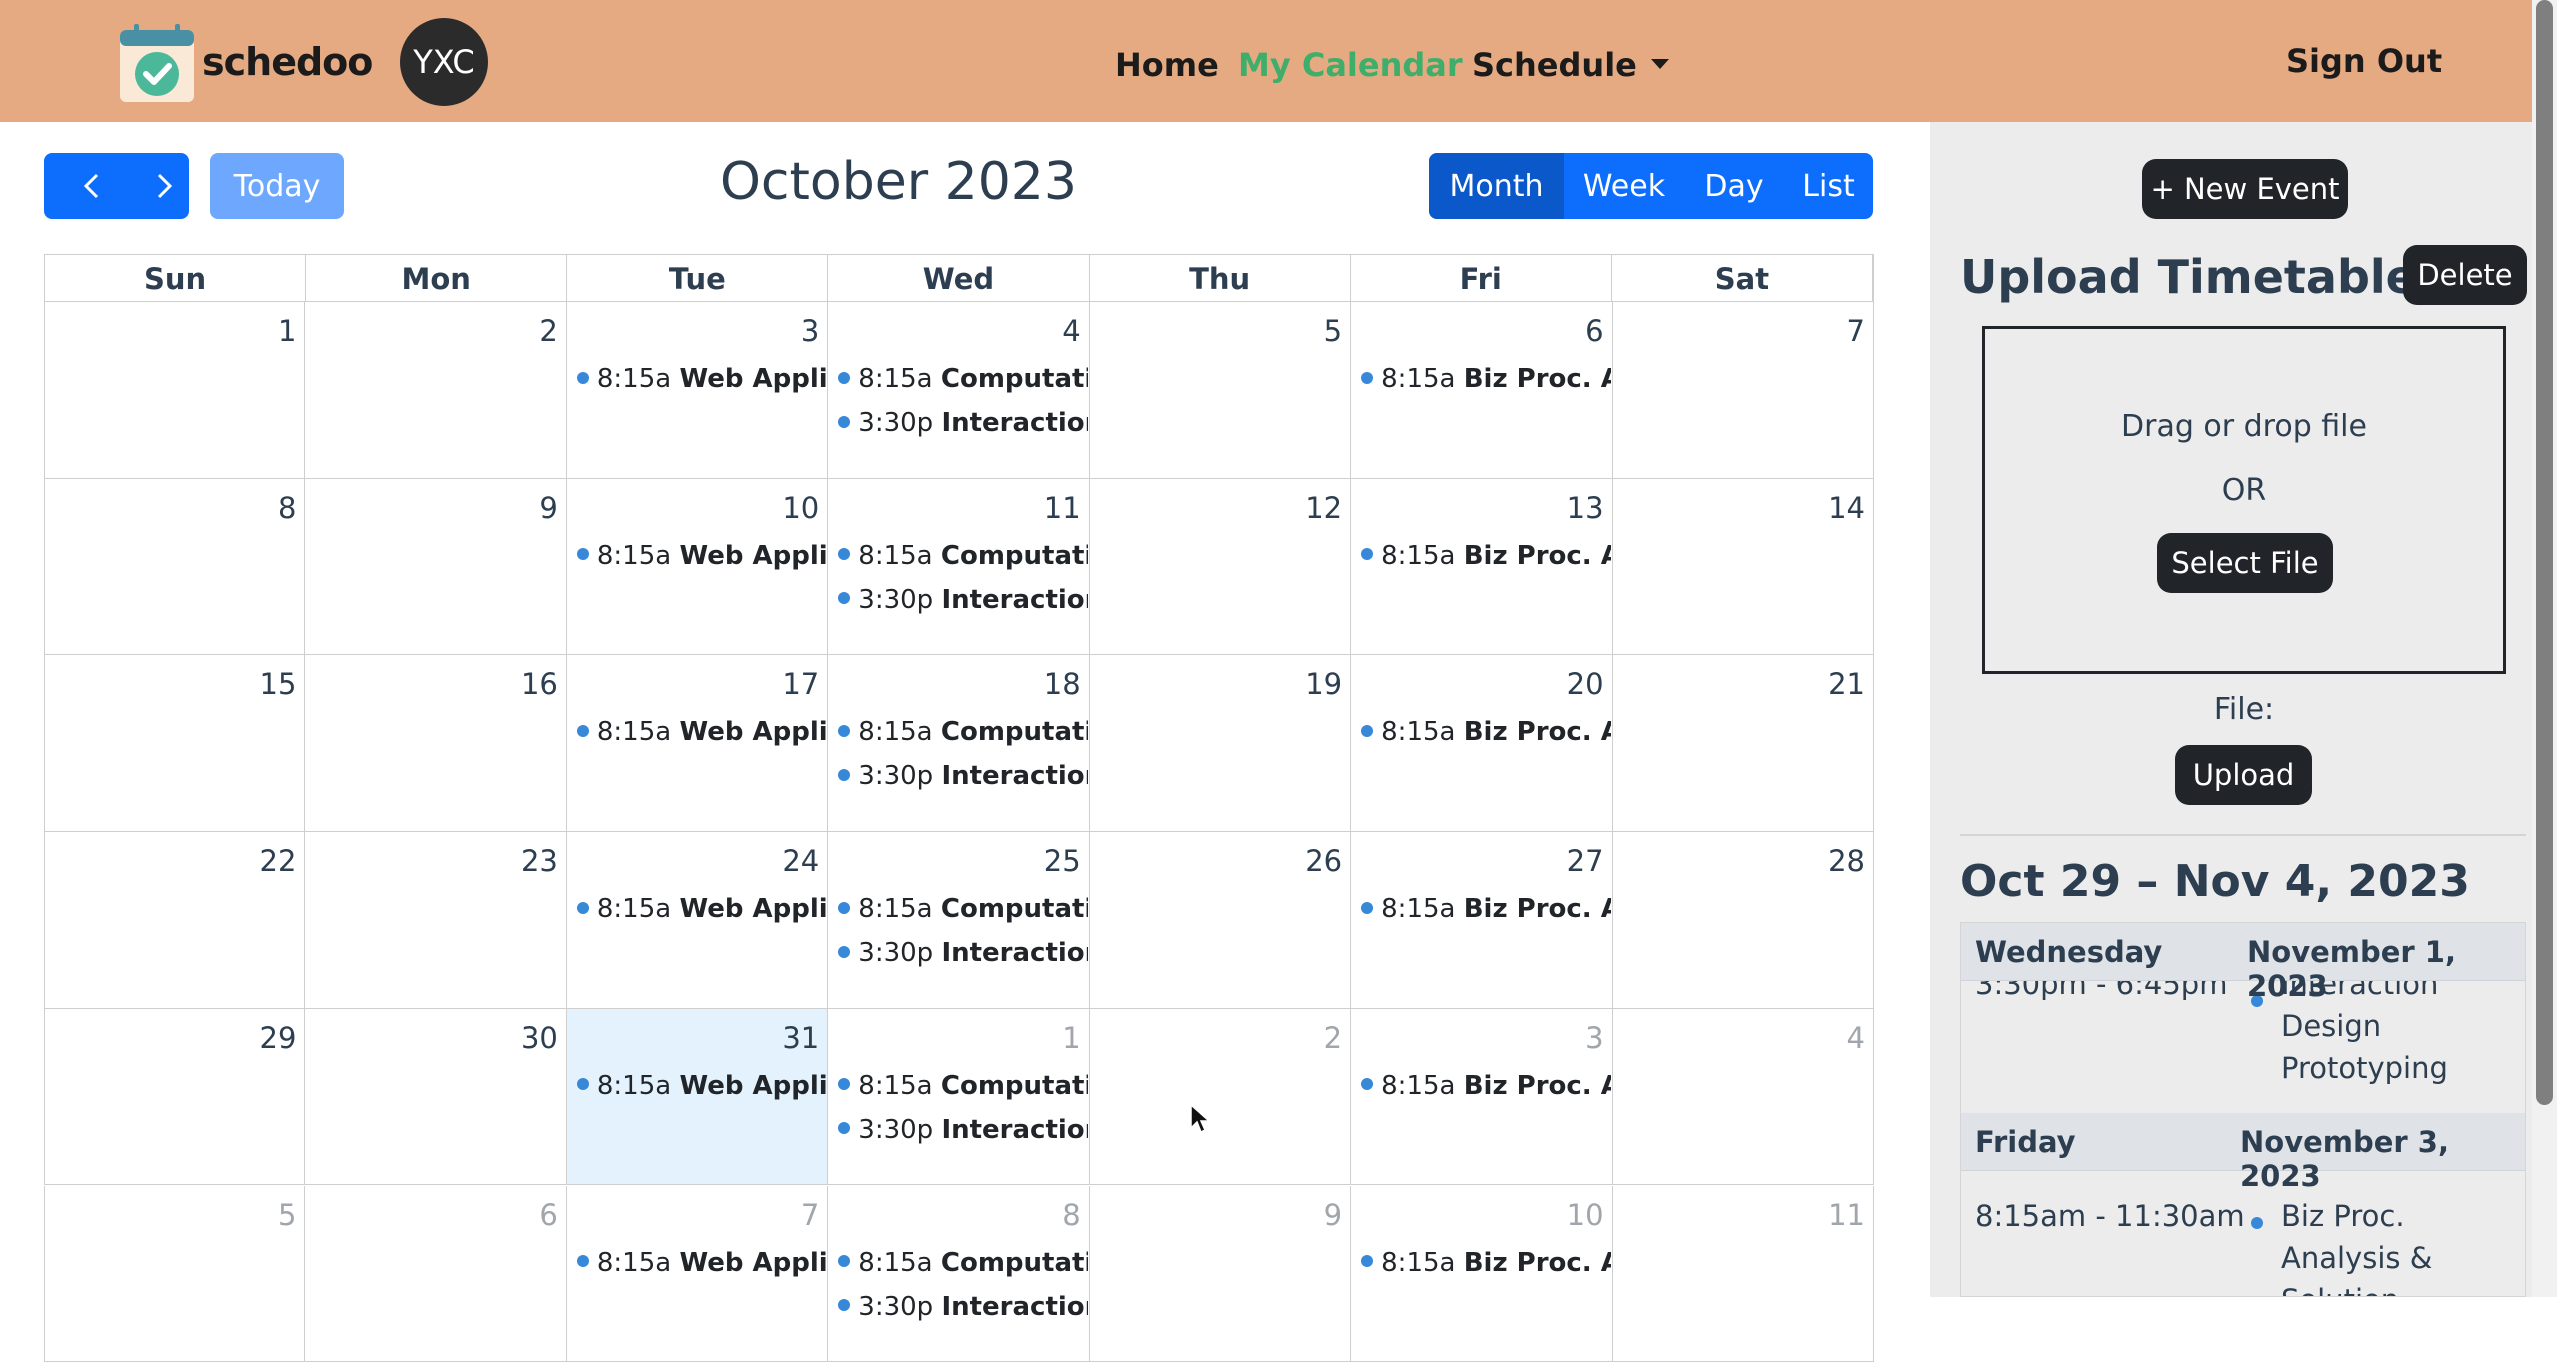 The width and height of the screenshot is (2557, 1362). What do you see at coordinates (1743, 567) in the screenshot?
I see `day-cell: 14` at bounding box center [1743, 567].